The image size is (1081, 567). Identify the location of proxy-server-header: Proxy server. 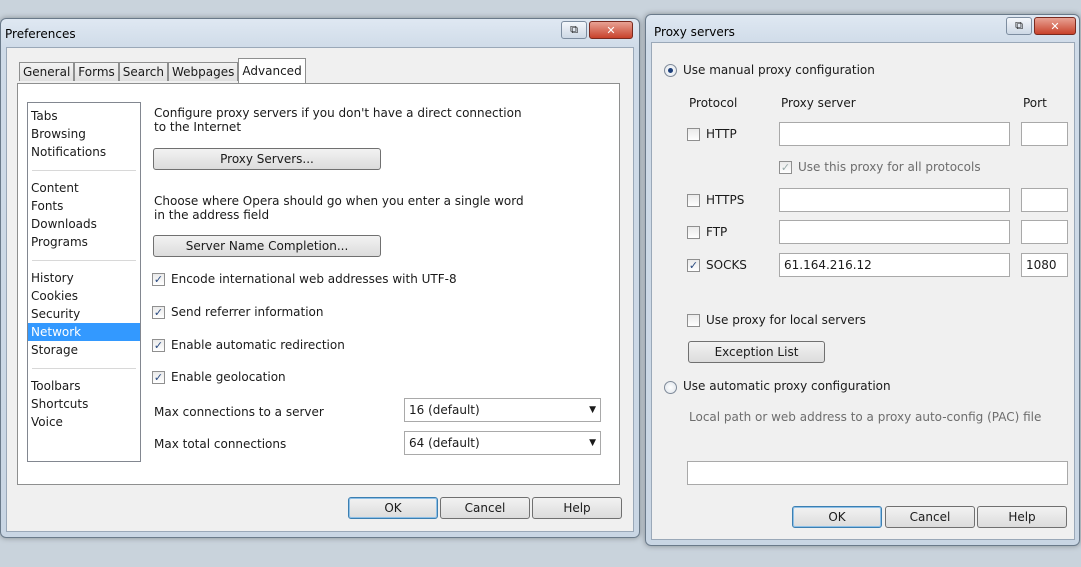
(818, 103).